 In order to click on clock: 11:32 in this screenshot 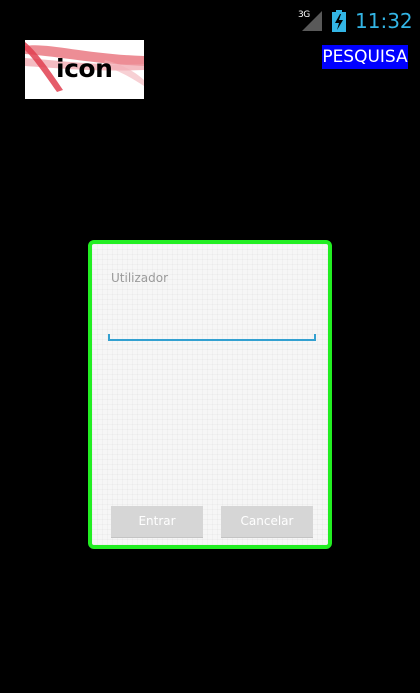, I will do `click(384, 21)`.